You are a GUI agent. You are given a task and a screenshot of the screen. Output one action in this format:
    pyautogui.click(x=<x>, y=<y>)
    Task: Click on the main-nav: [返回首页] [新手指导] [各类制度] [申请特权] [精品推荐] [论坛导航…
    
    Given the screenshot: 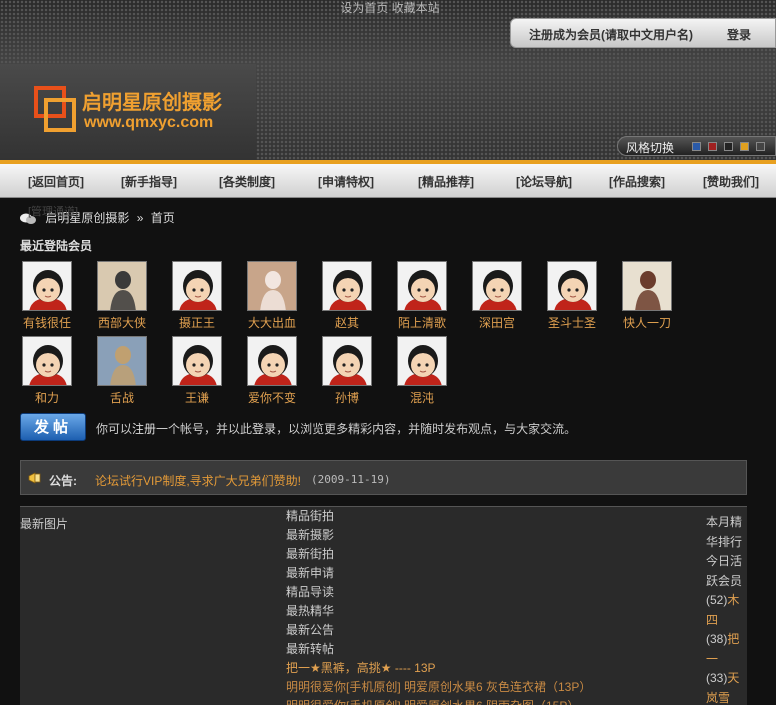 What is the action you would take?
    pyautogui.click(x=388, y=181)
    